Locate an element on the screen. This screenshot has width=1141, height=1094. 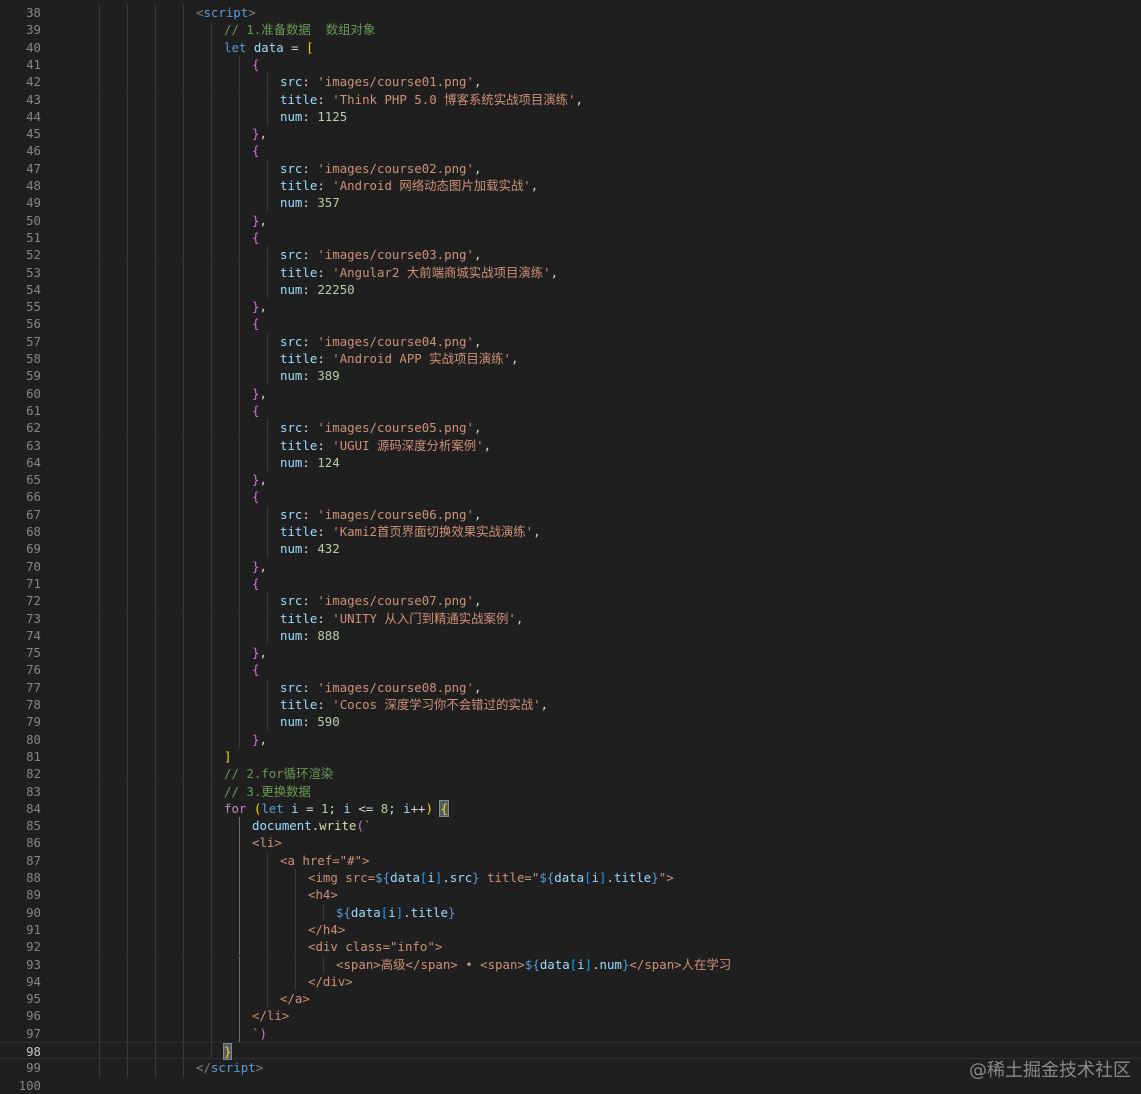
code-line: 52 src: 'images/course03.png', is located at coordinates (570, 255).